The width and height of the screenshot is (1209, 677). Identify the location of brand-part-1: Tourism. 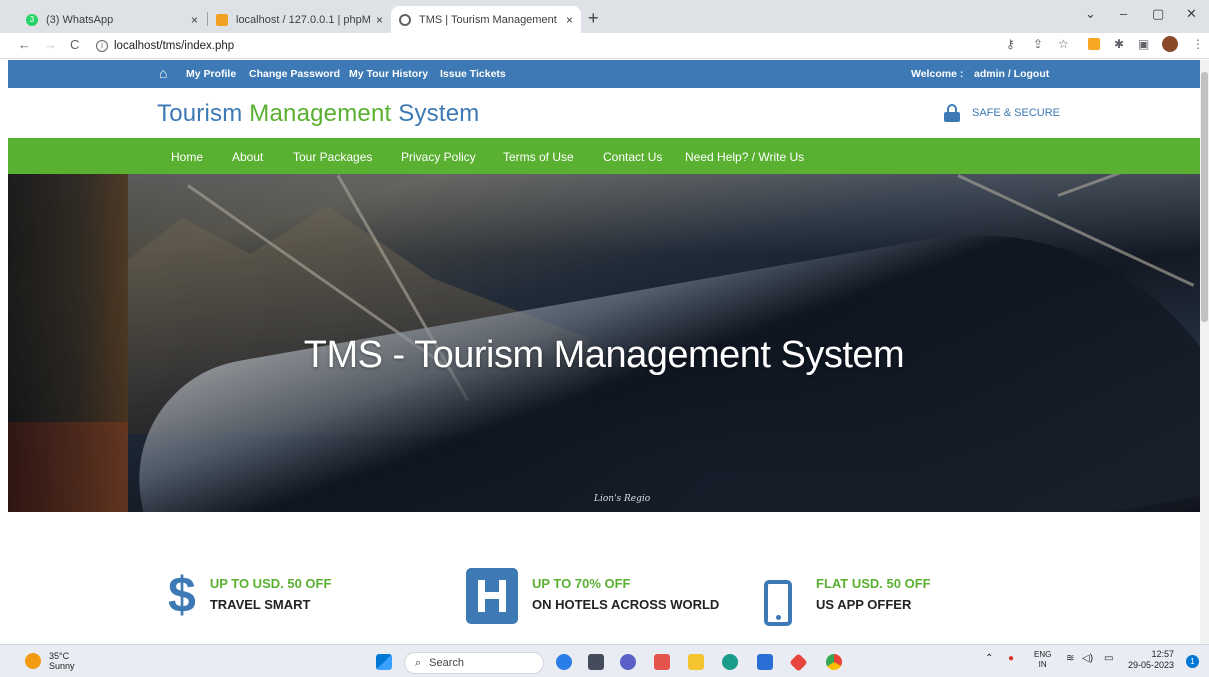
(203, 113).